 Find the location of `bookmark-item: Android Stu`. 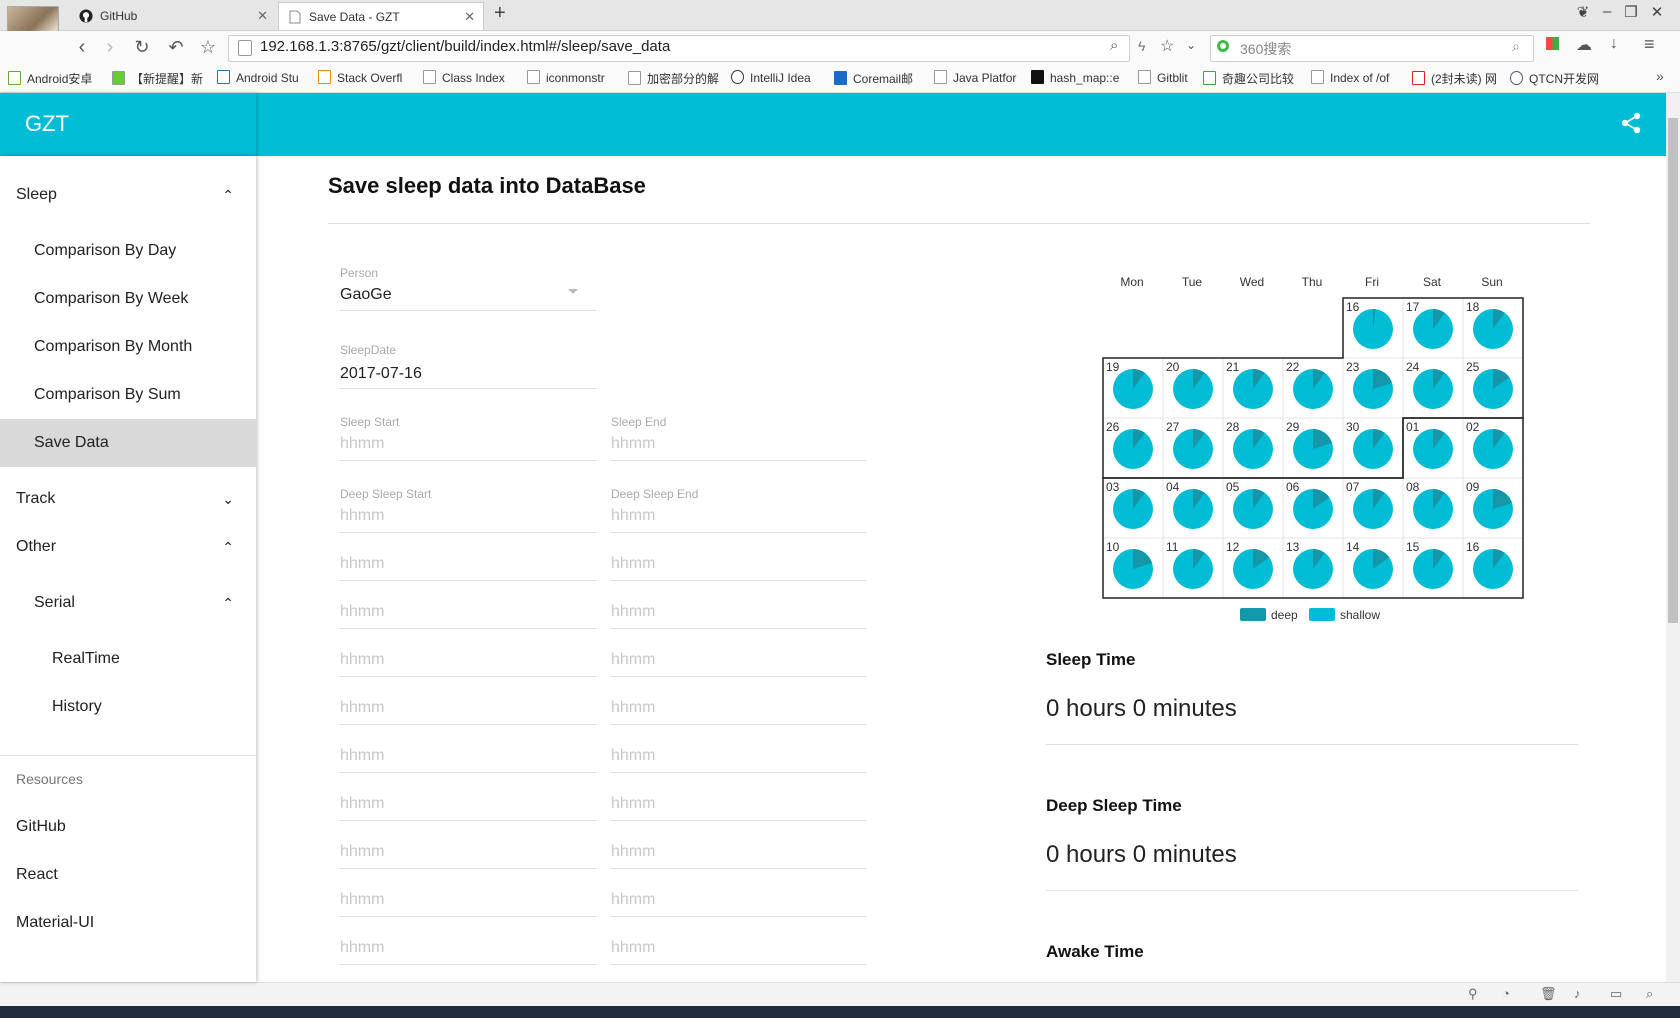

bookmark-item: Android Stu is located at coordinates (258, 77).